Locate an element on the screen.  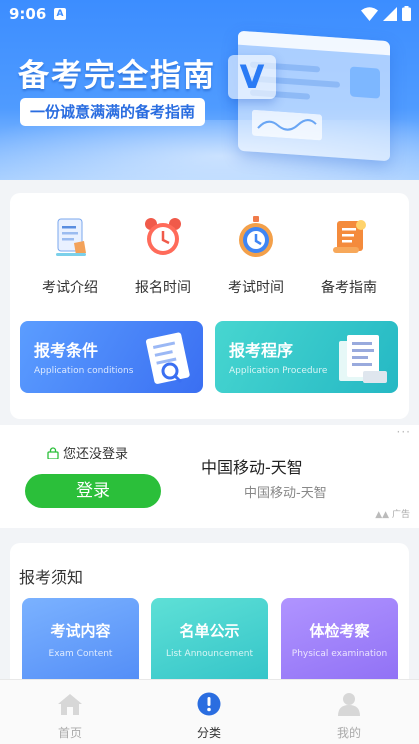
status-time: 9:06 is located at coordinates (28, 14).